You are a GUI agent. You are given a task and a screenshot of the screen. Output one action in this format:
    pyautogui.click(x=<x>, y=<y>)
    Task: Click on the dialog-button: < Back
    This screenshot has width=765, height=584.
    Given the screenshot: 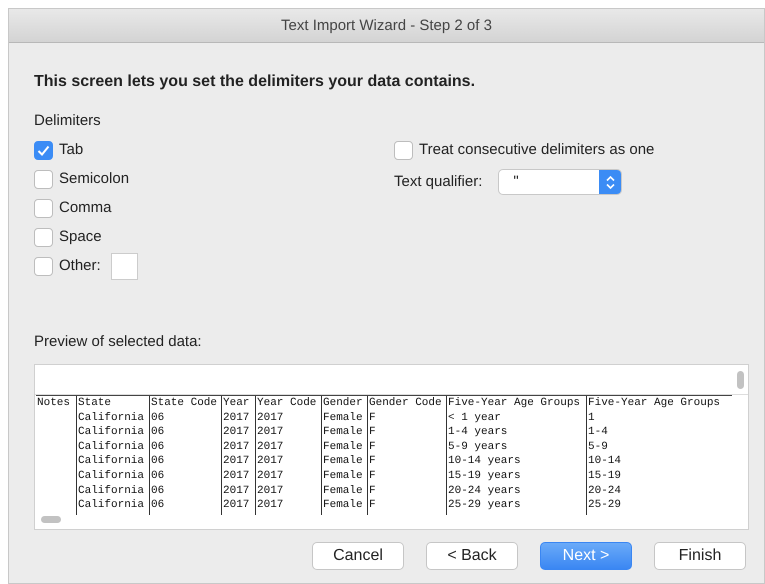 What is the action you would take?
    pyautogui.click(x=472, y=556)
    